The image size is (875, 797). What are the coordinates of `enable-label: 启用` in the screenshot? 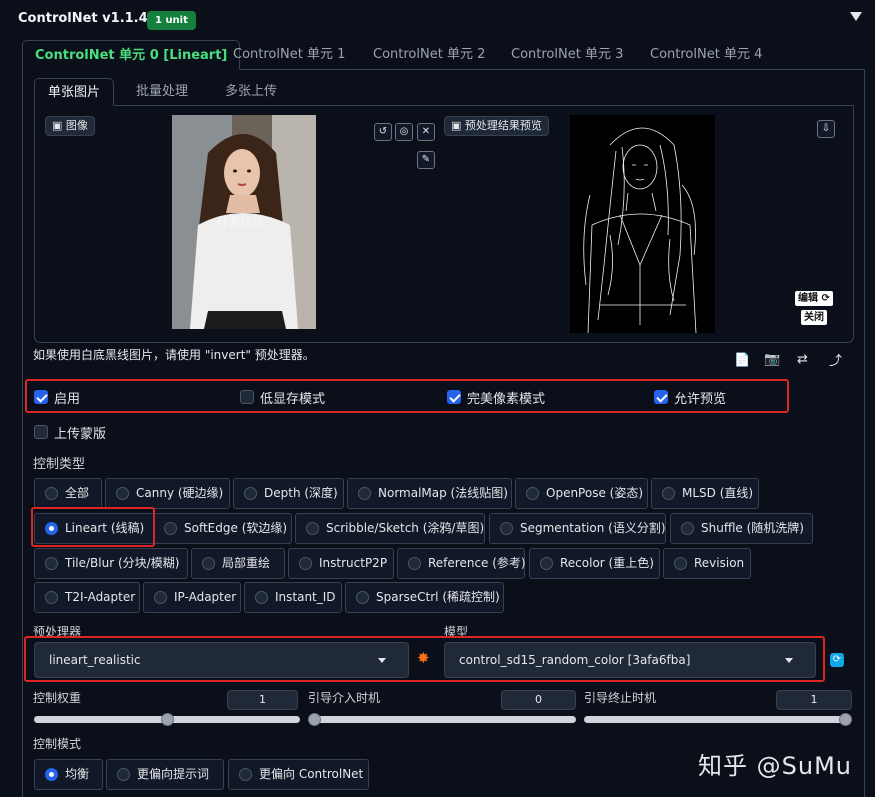 It's located at (67, 399).